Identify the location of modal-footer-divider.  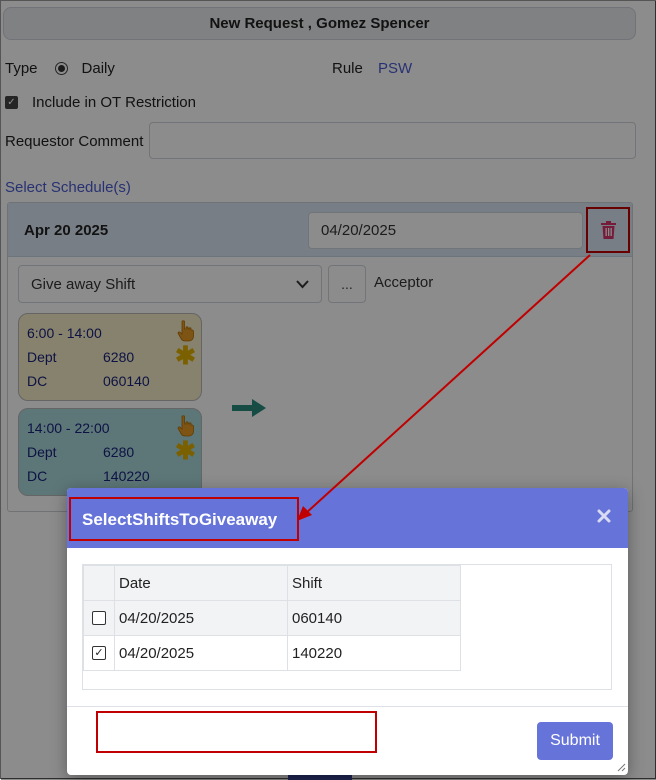
(347, 706).